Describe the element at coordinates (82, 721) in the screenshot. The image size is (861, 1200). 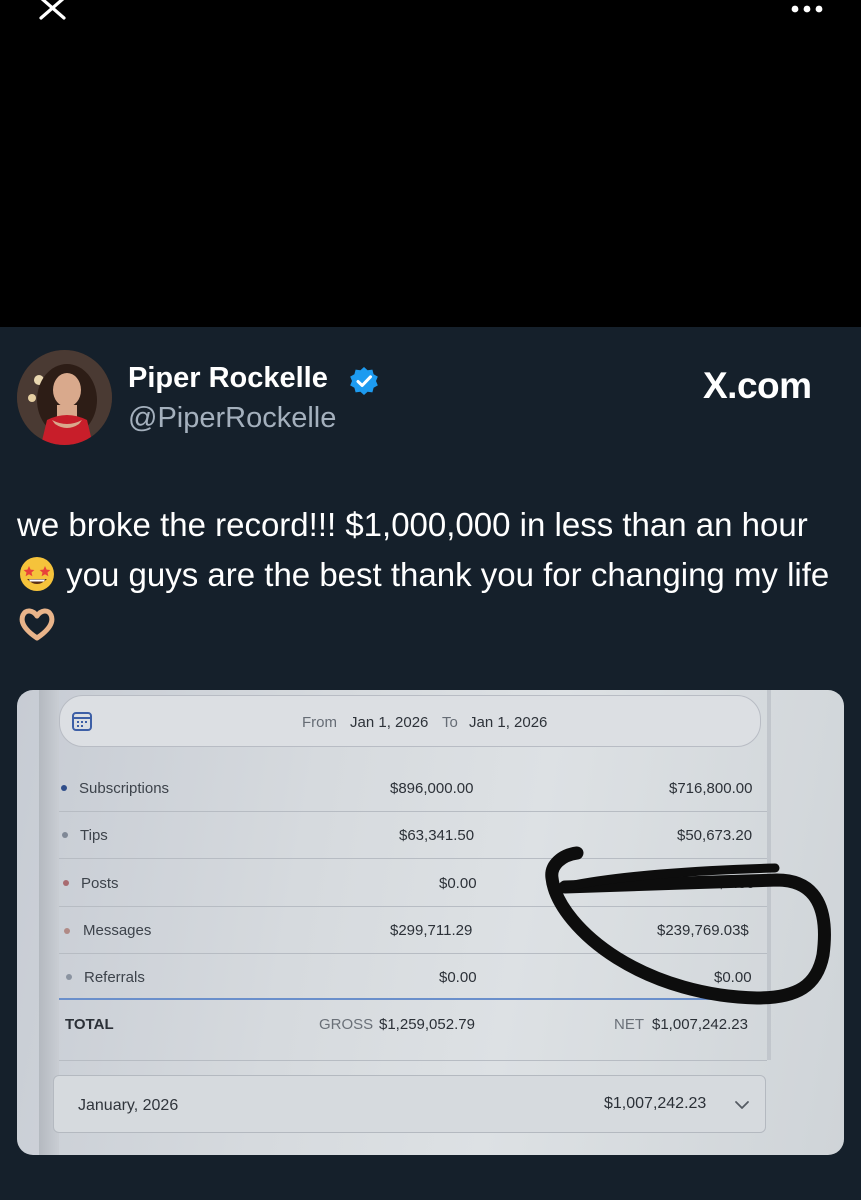
I see `calendar-icon` at that location.